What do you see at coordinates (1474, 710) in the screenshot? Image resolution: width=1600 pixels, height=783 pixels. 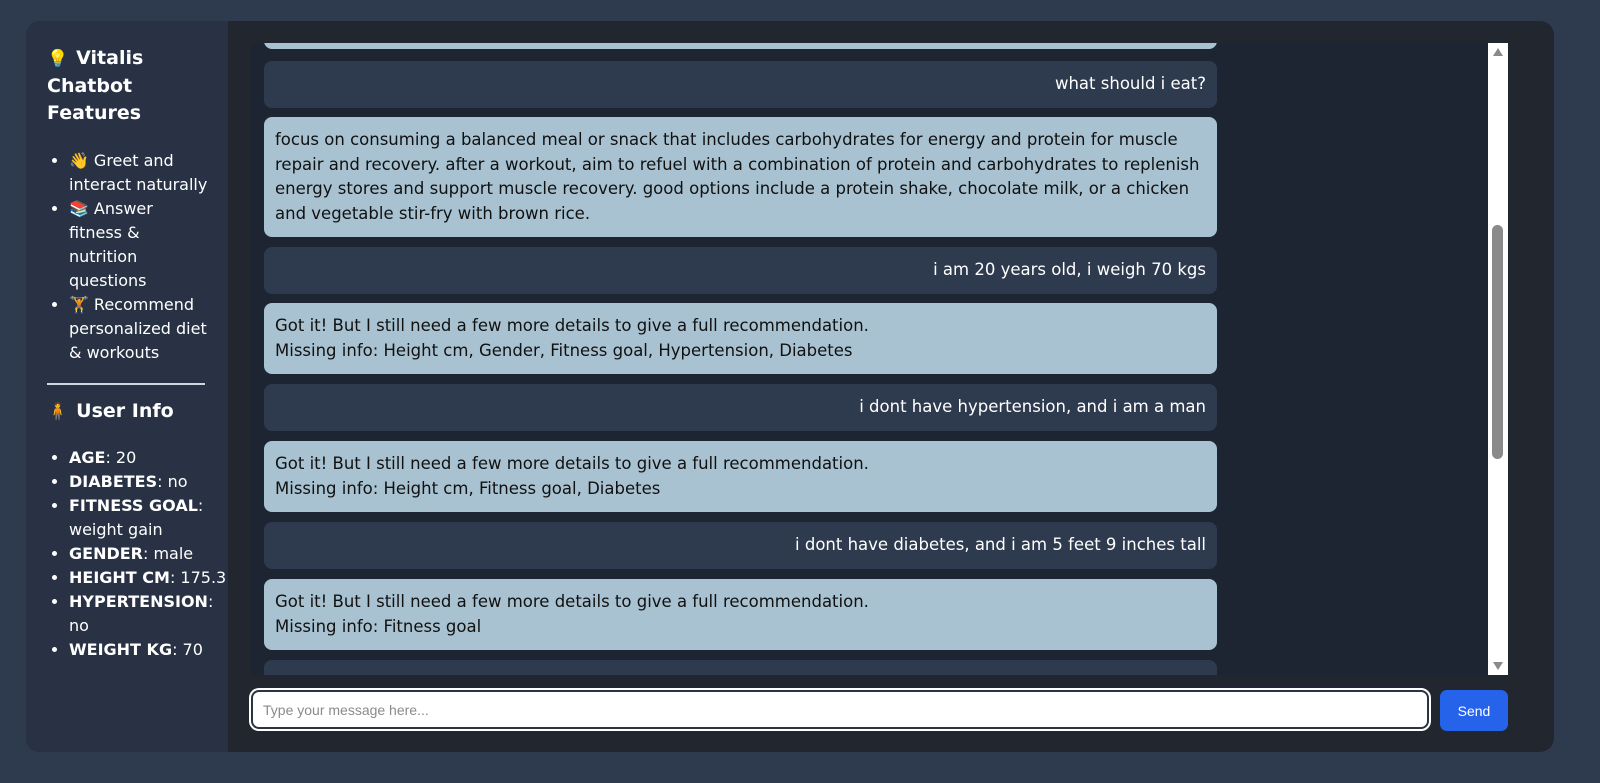 I see `send-button: Send` at bounding box center [1474, 710].